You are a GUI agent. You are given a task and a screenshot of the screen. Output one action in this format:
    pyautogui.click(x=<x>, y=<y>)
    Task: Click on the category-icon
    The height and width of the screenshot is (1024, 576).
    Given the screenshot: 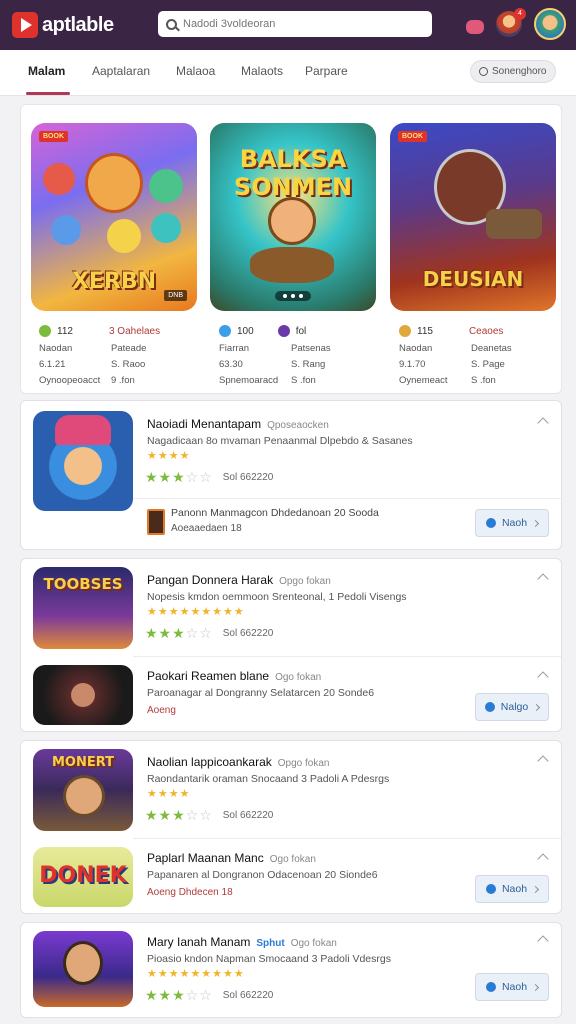 What is the action you would take?
    pyautogui.click(x=283, y=331)
    